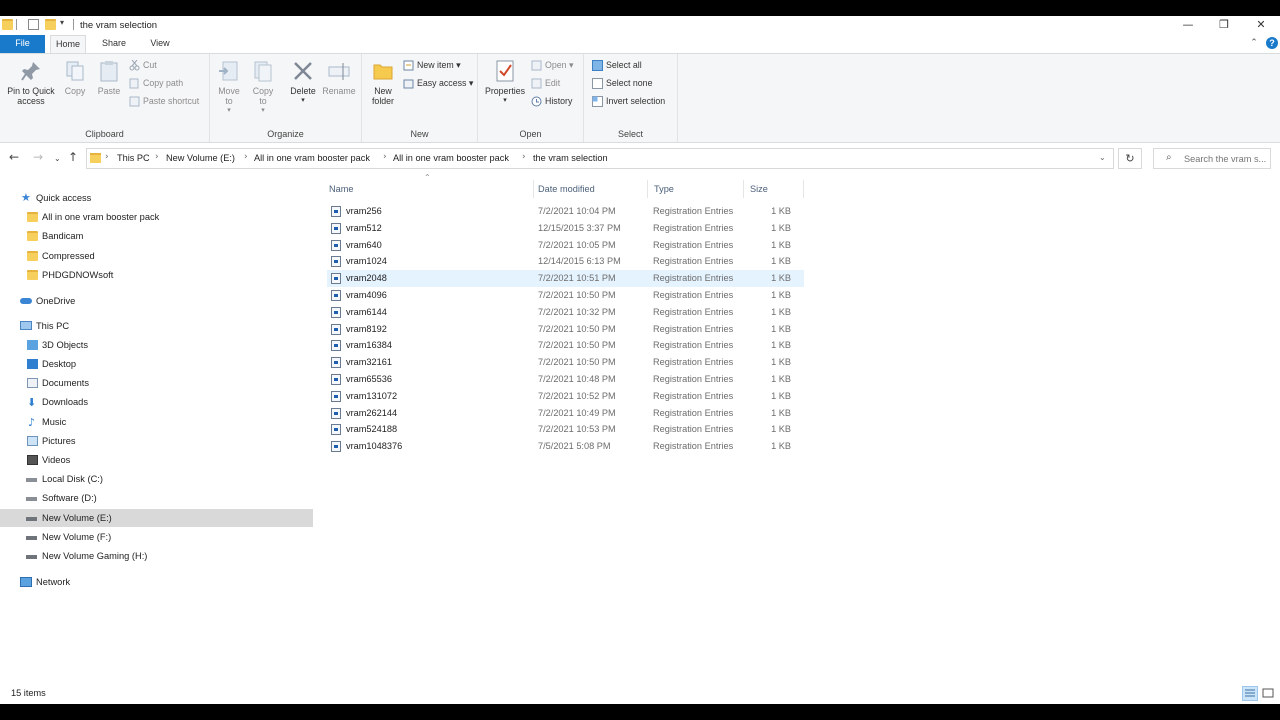 Image resolution: width=1280 pixels, height=720 pixels. What do you see at coordinates (31, 82) in the screenshot?
I see `pin-quick-access-button: Pin to Quick access` at bounding box center [31, 82].